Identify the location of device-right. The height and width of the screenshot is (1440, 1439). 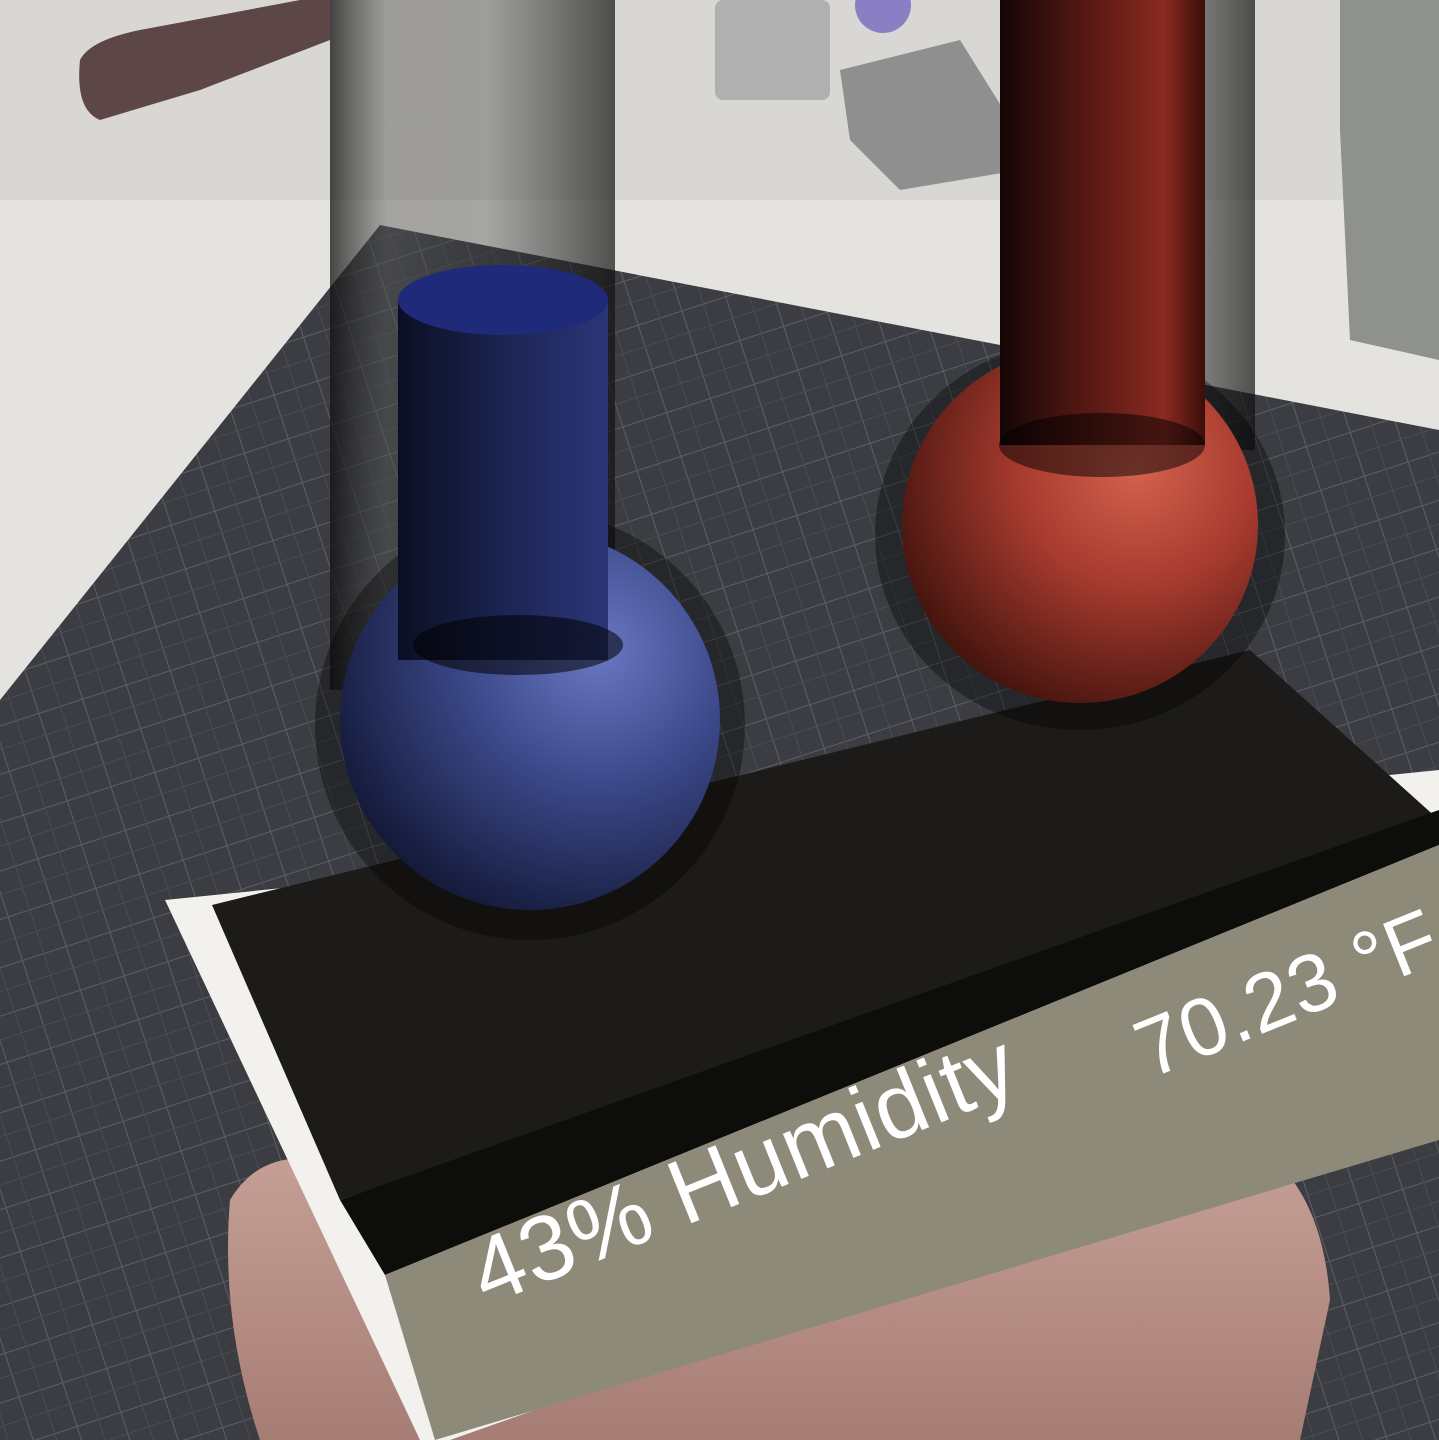
(1389, 180).